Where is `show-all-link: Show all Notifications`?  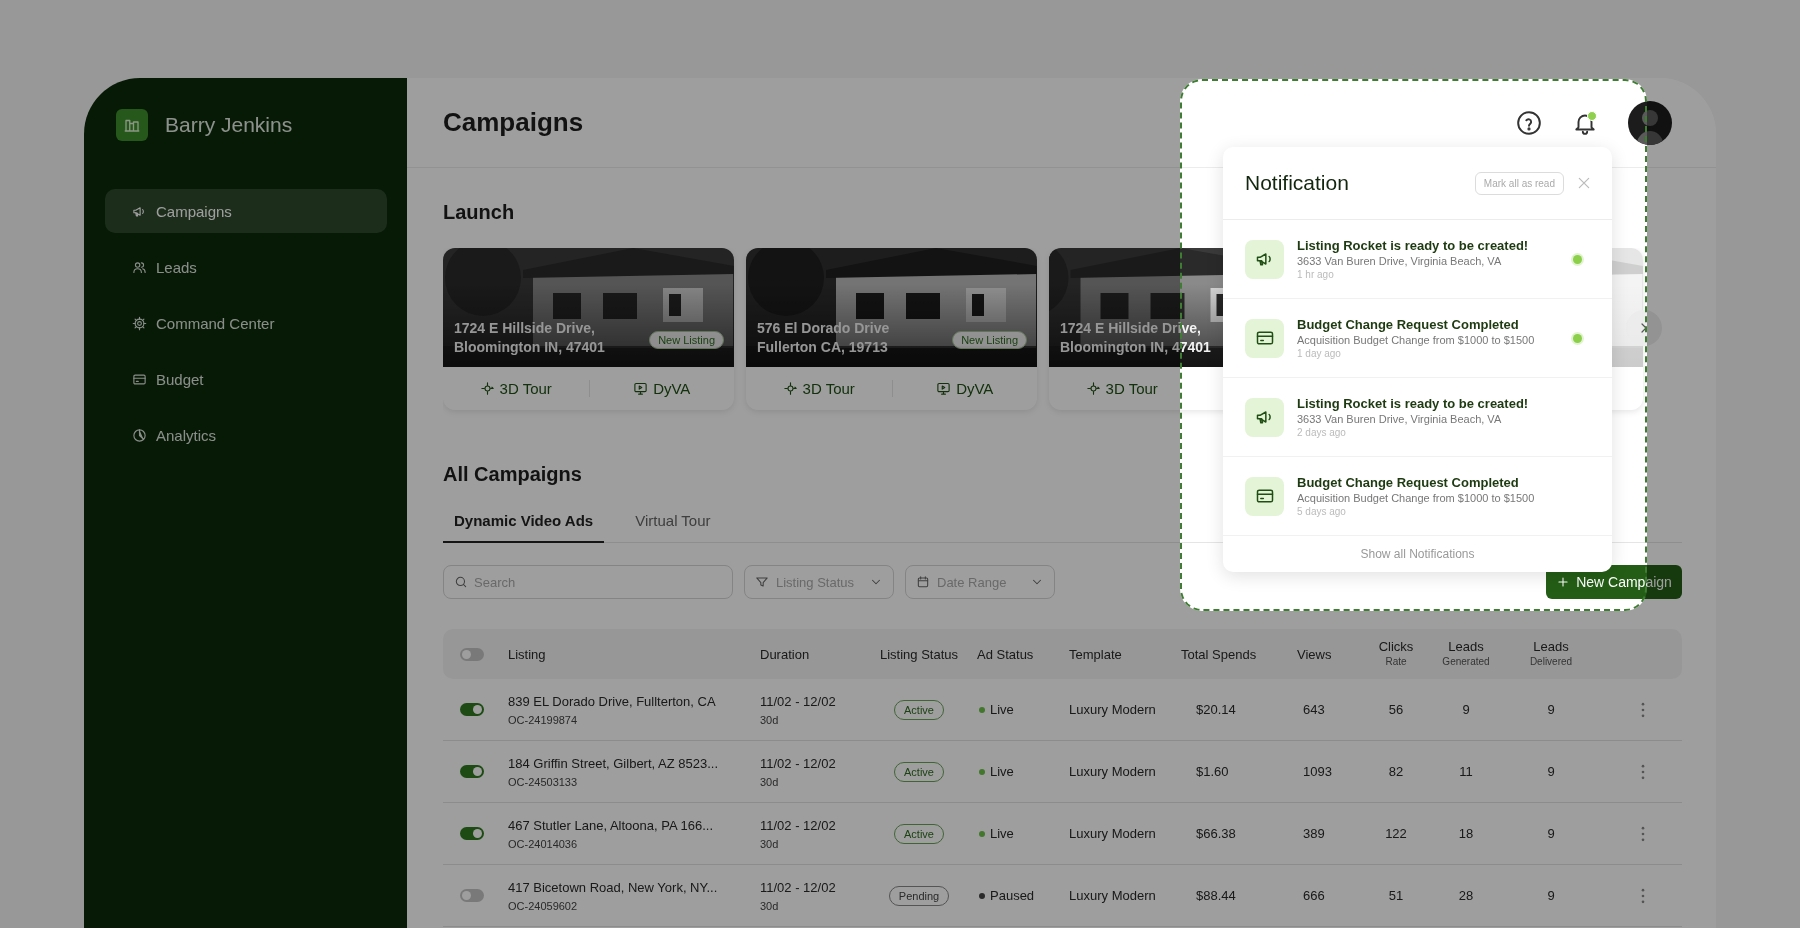 show-all-link: Show all Notifications is located at coordinates (1417, 554).